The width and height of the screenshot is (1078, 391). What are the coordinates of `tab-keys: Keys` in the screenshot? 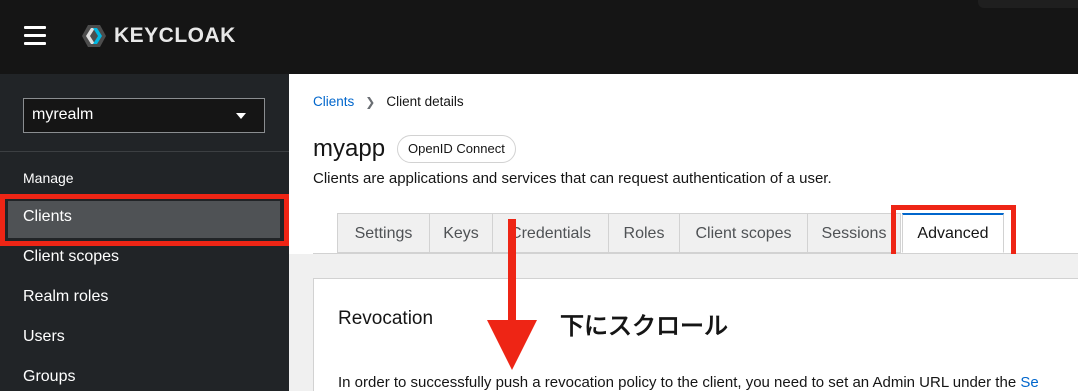 It's located at (460, 233).